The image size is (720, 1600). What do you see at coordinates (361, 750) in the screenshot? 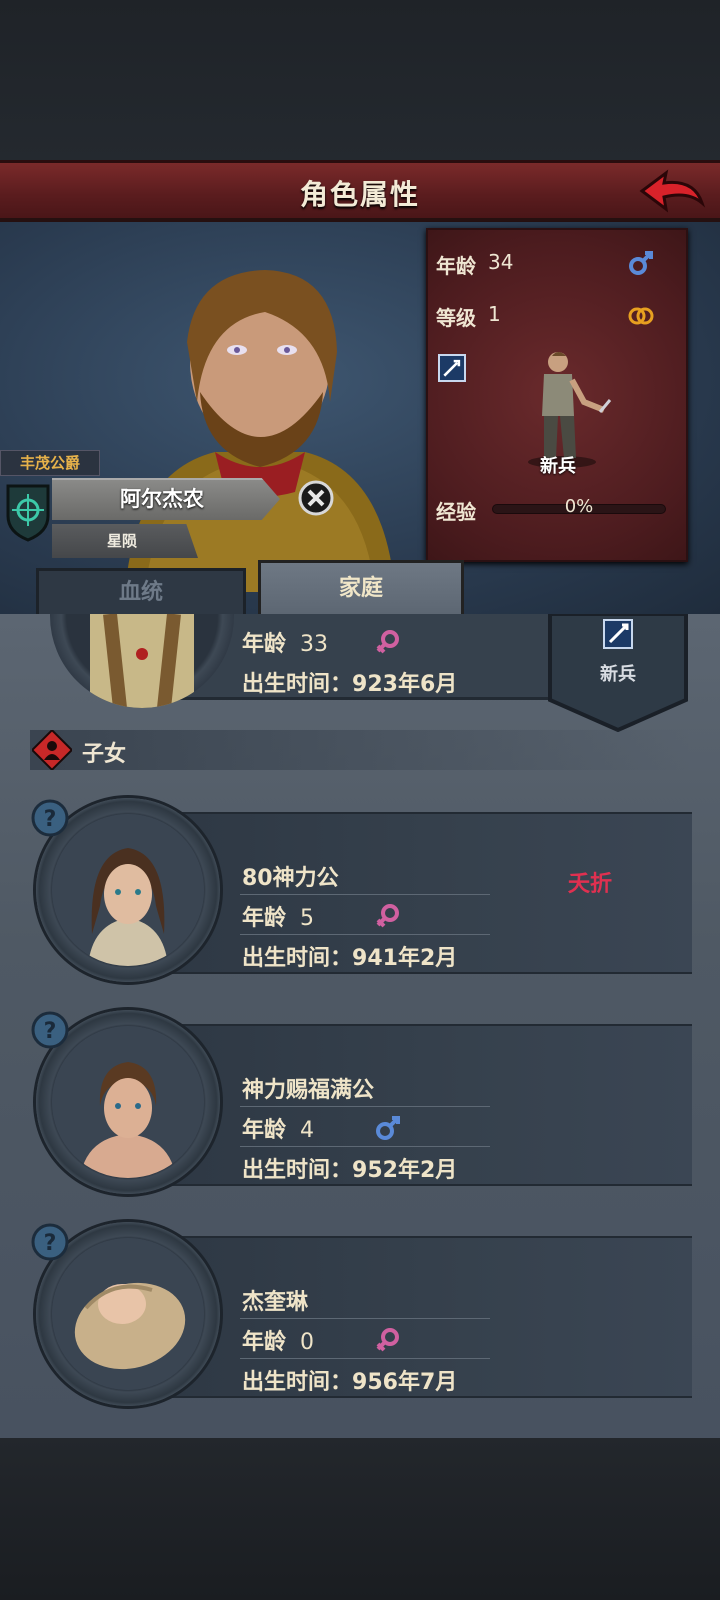
I see `children-section-header: 子女` at bounding box center [361, 750].